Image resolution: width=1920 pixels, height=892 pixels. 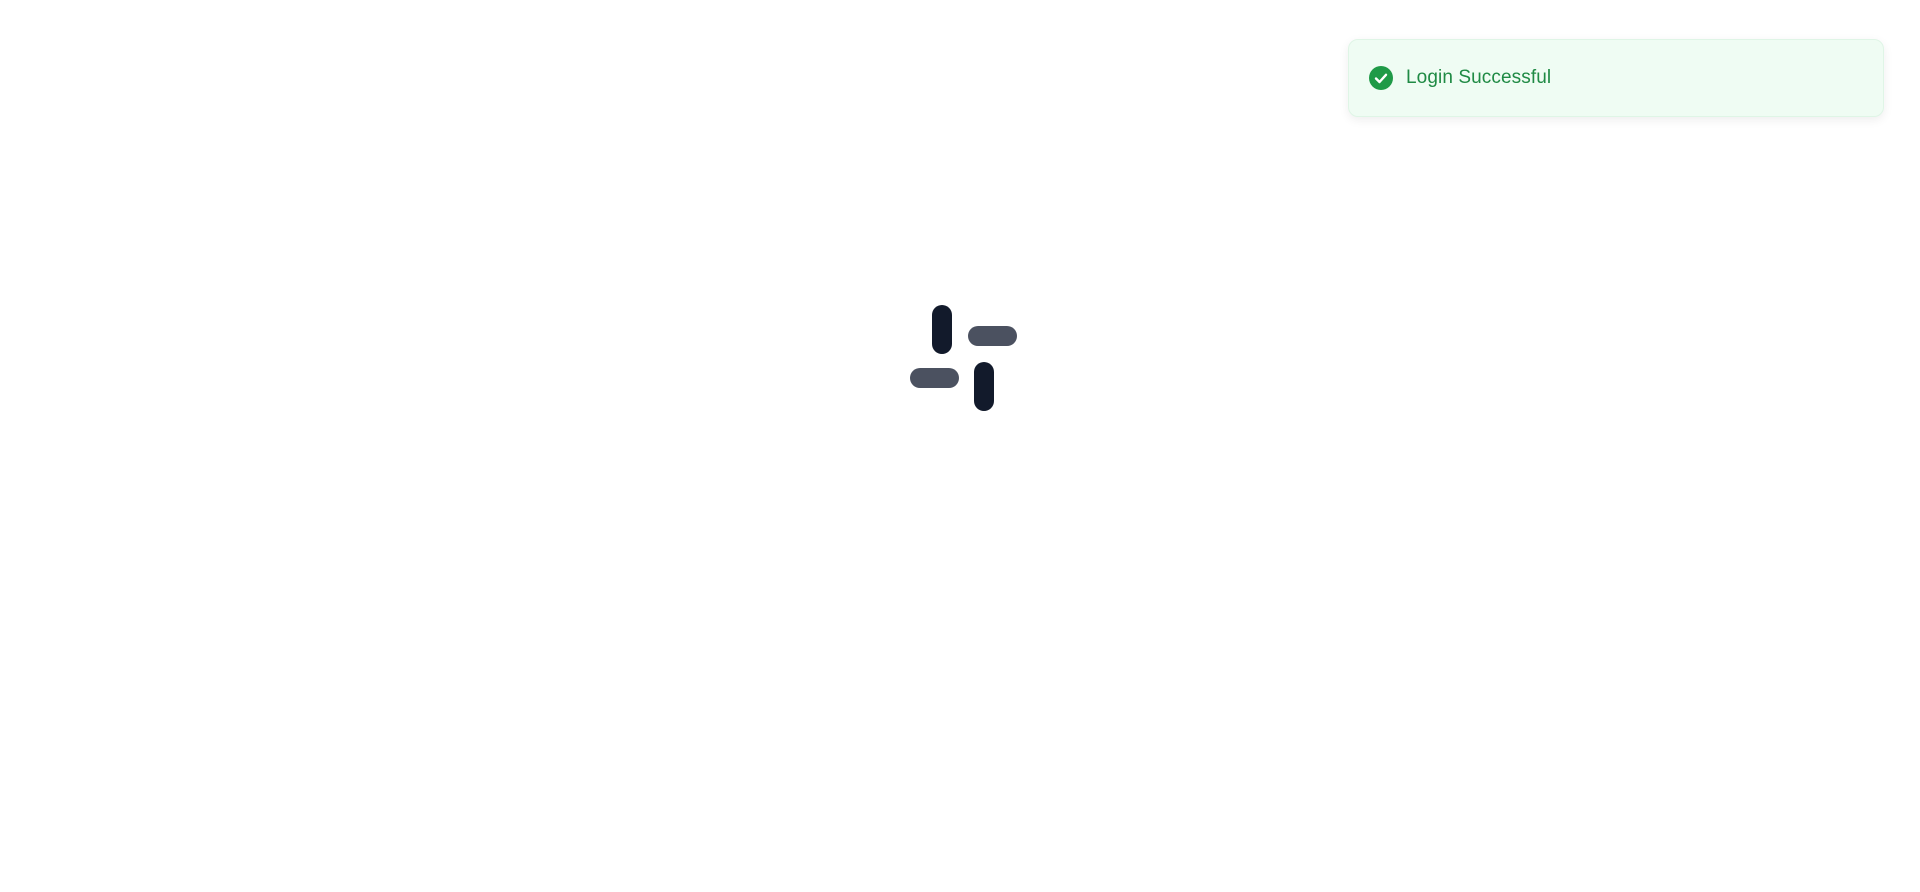 What do you see at coordinates (942, 329) in the screenshot?
I see `loader-pill-top` at bounding box center [942, 329].